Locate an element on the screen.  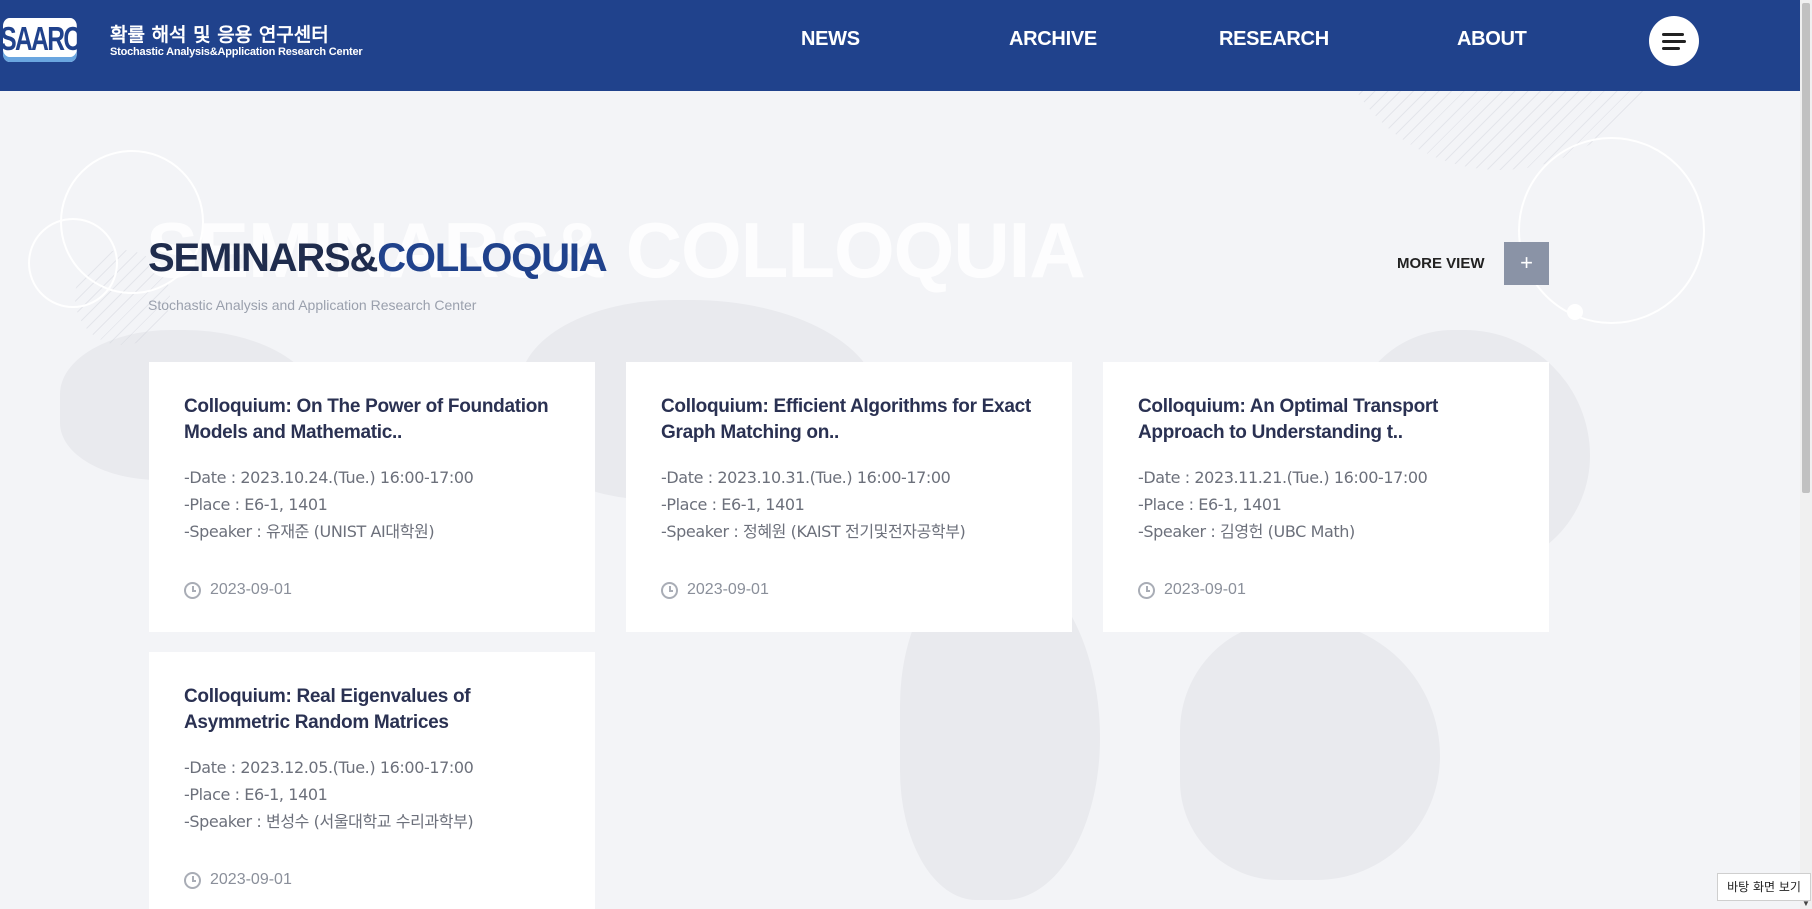
card-date-line: -Date : 2023.11.21.(Tue.) 16:00-17:00 is located at coordinates (1283, 477).